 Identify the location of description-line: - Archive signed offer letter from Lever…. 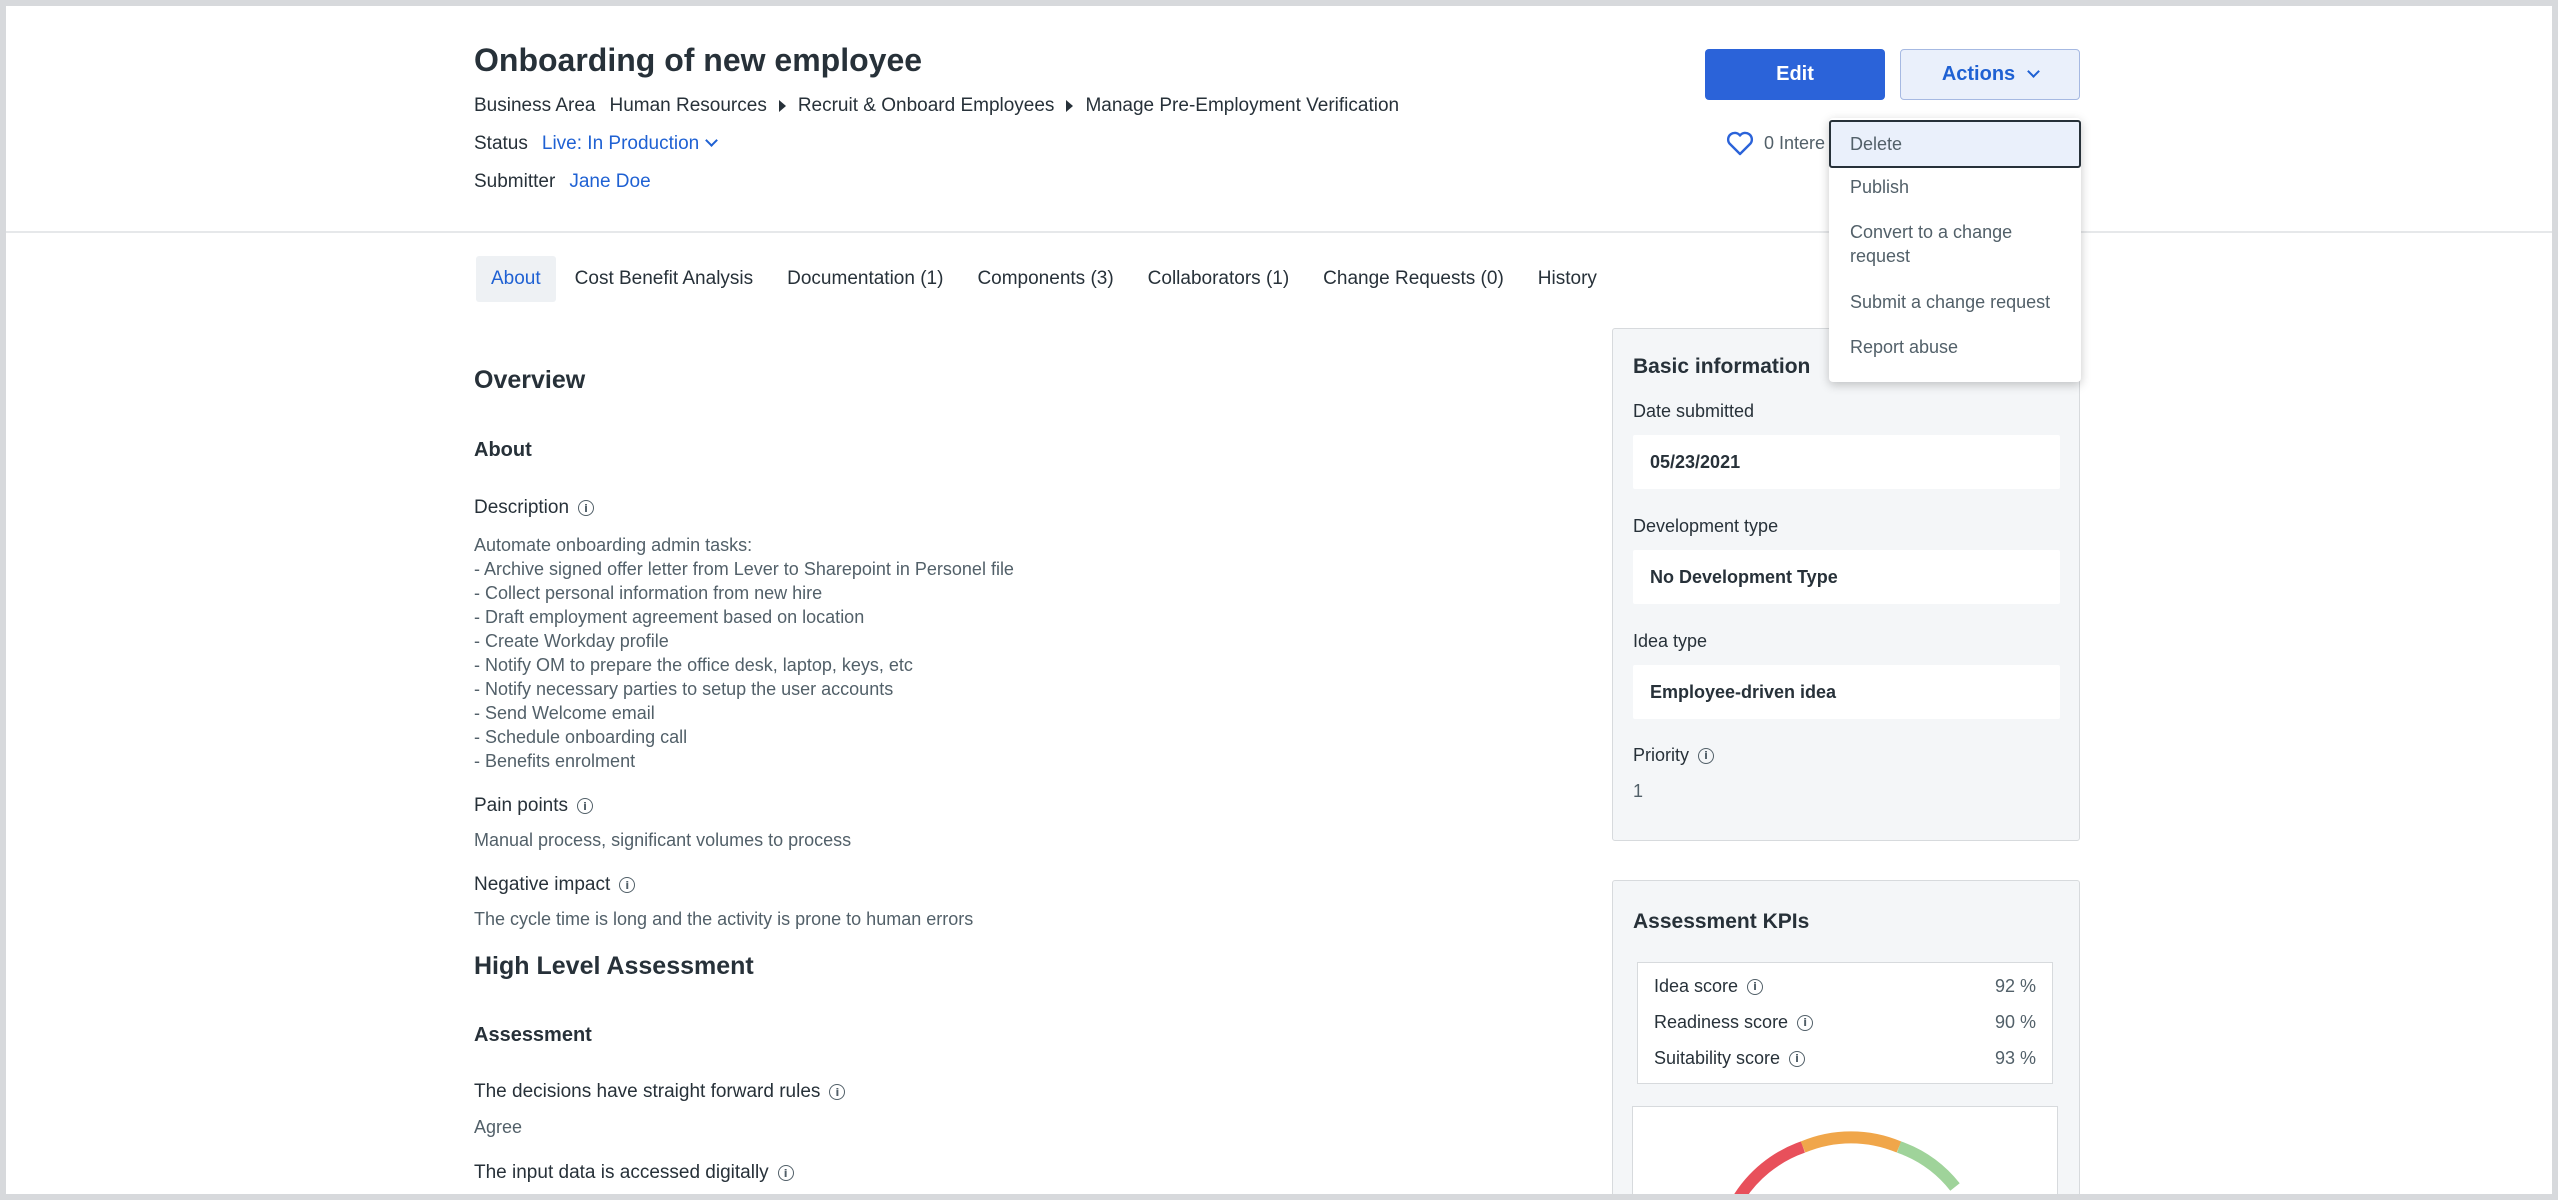
(744, 569).